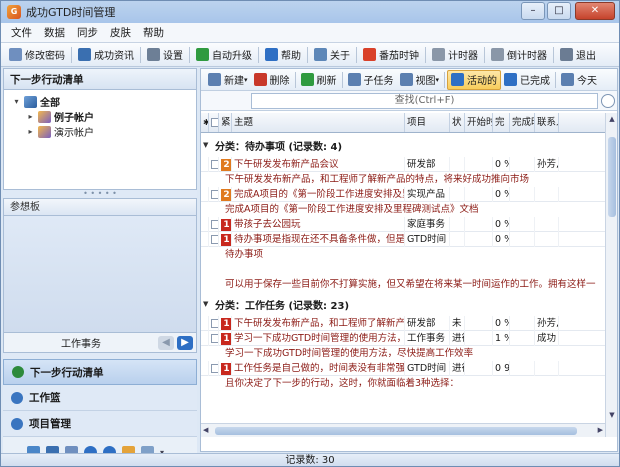 This screenshot has width=620, height=467. What do you see at coordinates (224, 55) in the screenshot?
I see `autoupgrade-button: 自动升级` at bounding box center [224, 55].